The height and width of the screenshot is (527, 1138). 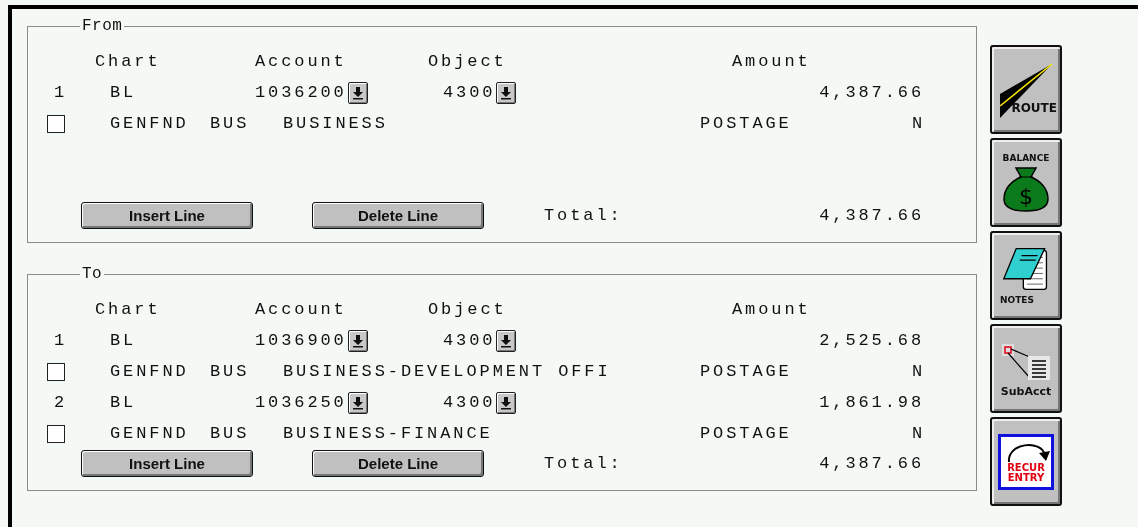 I want to click on balance-button: BALANCE $, so click(x=1026, y=182).